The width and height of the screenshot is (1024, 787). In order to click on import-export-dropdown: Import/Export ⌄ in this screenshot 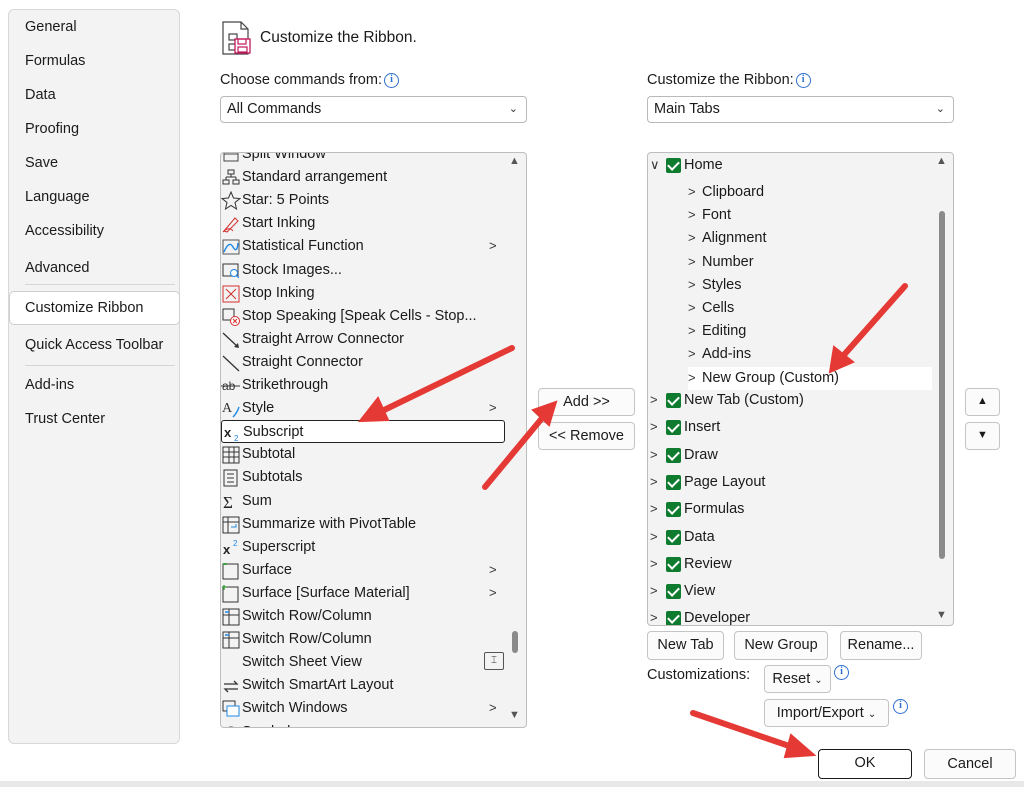, I will do `click(826, 713)`.